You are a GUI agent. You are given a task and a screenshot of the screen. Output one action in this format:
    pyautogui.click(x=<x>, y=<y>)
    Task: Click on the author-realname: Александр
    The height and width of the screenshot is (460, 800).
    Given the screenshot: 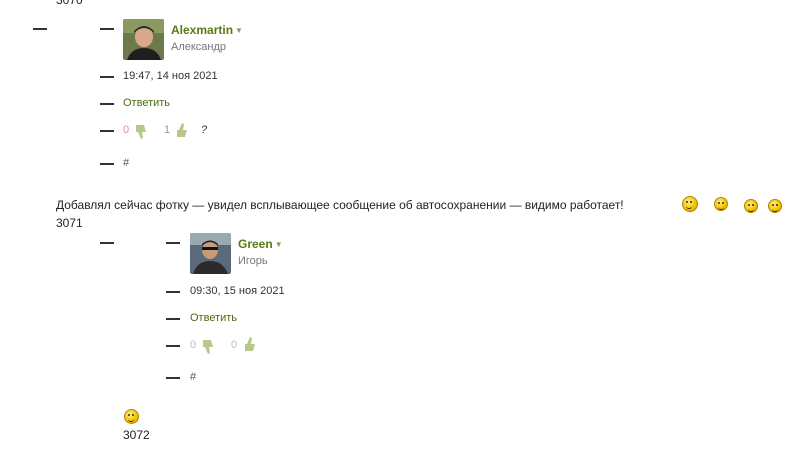 What is the action you would take?
    pyautogui.click(x=199, y=47)
    